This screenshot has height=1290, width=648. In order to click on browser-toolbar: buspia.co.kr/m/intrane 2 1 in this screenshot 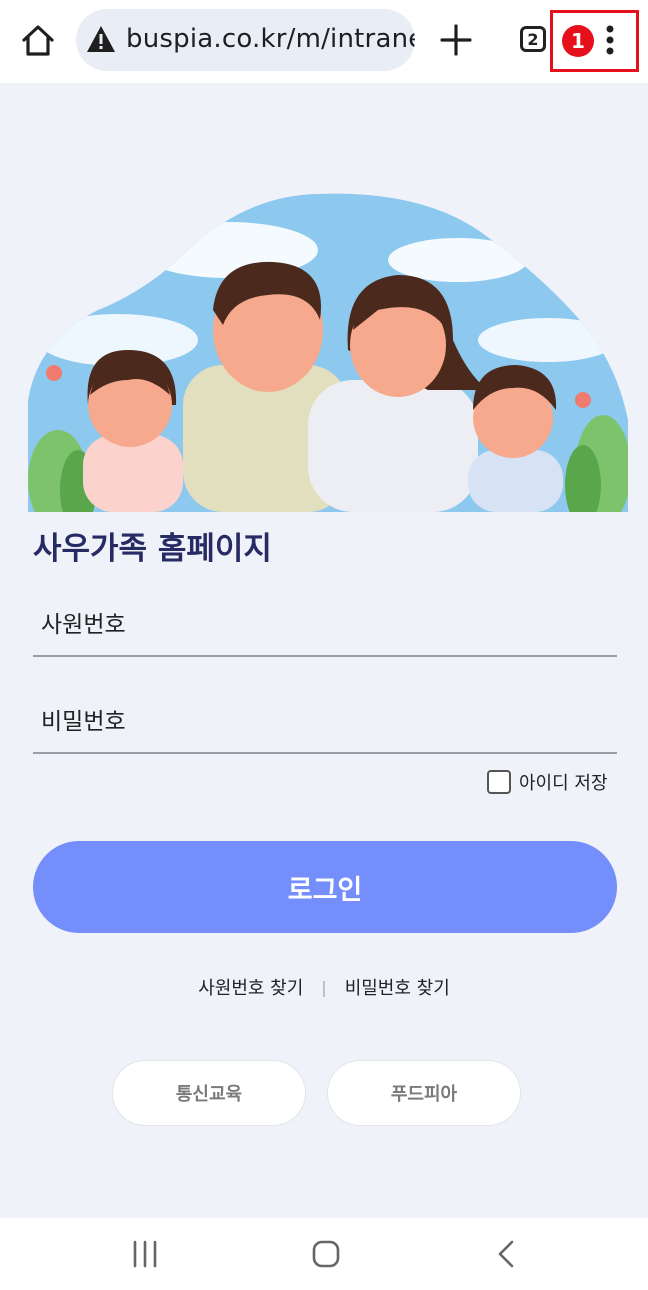, I will do `click(324, 41)`.